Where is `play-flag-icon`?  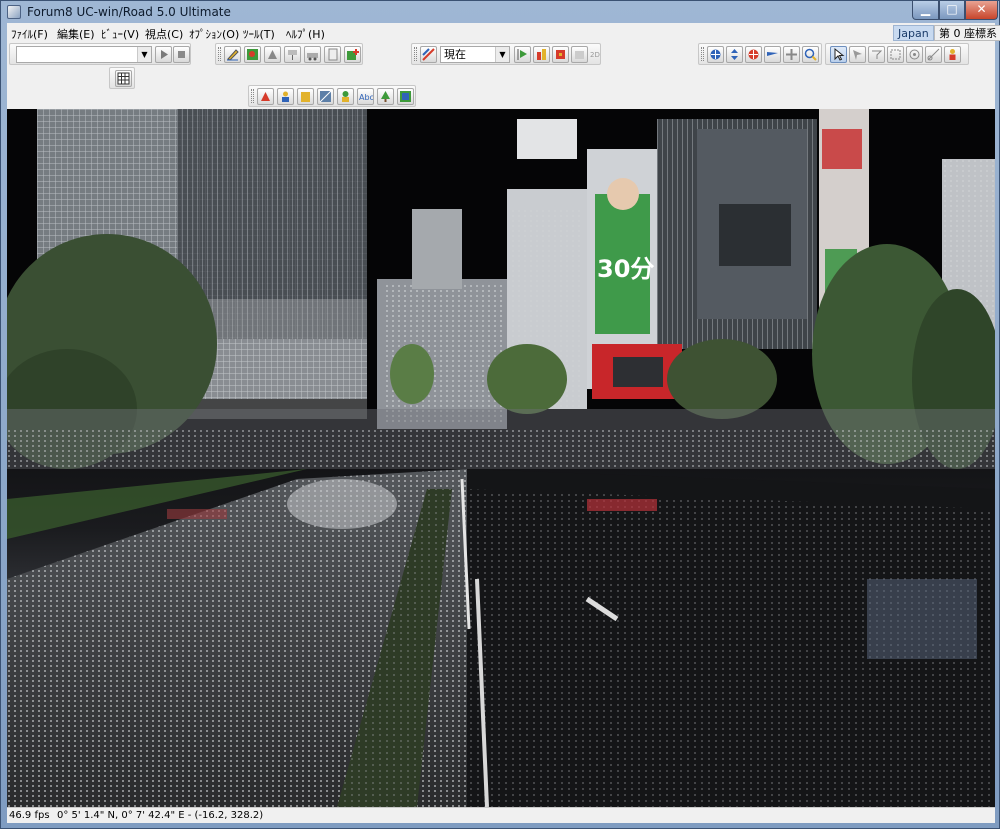 play-flag-icon is located at coordinates (522, 54).